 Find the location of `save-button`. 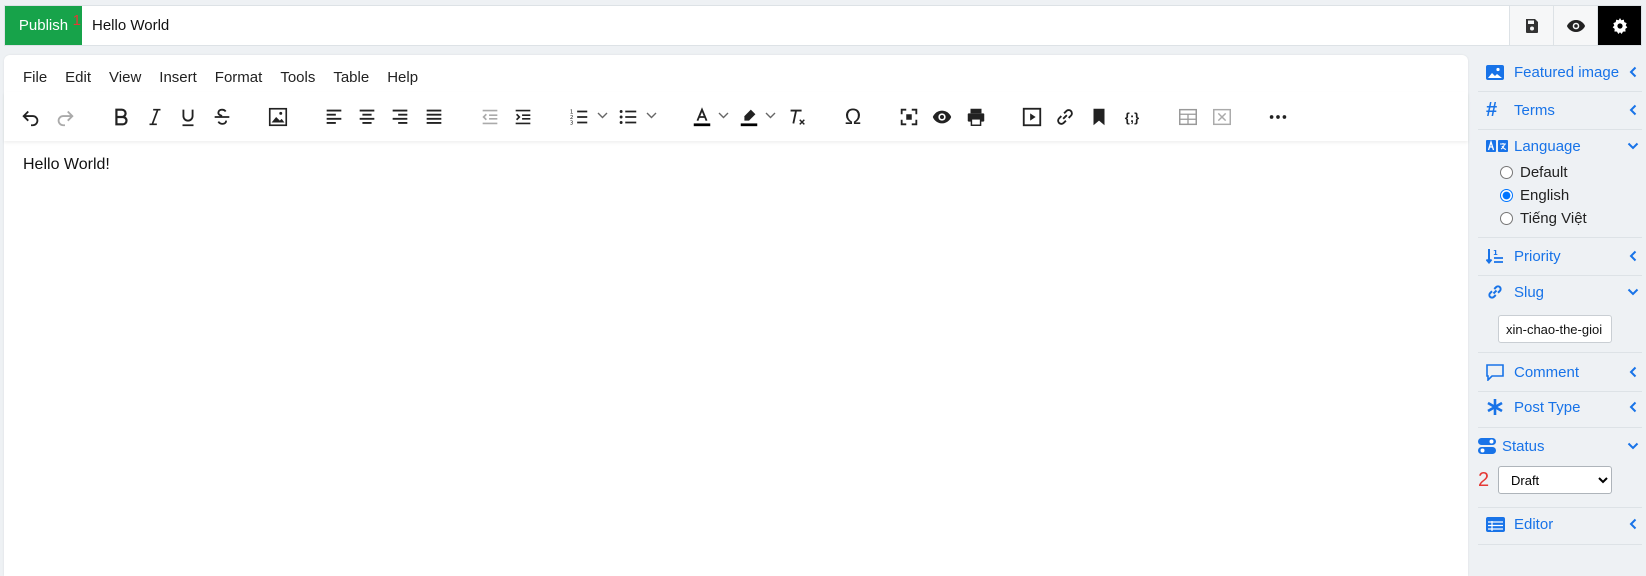

save-button is located at coordinates (1531, 25).